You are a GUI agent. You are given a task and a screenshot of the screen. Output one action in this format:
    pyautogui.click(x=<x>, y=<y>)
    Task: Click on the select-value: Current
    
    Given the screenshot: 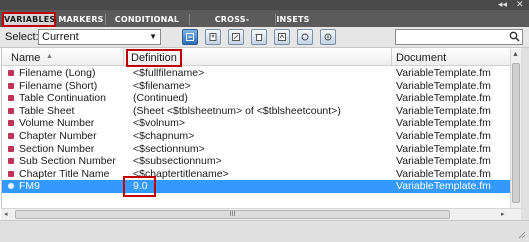 What is the action you would take?
    pyautogui.click(x=60, y=37)
    